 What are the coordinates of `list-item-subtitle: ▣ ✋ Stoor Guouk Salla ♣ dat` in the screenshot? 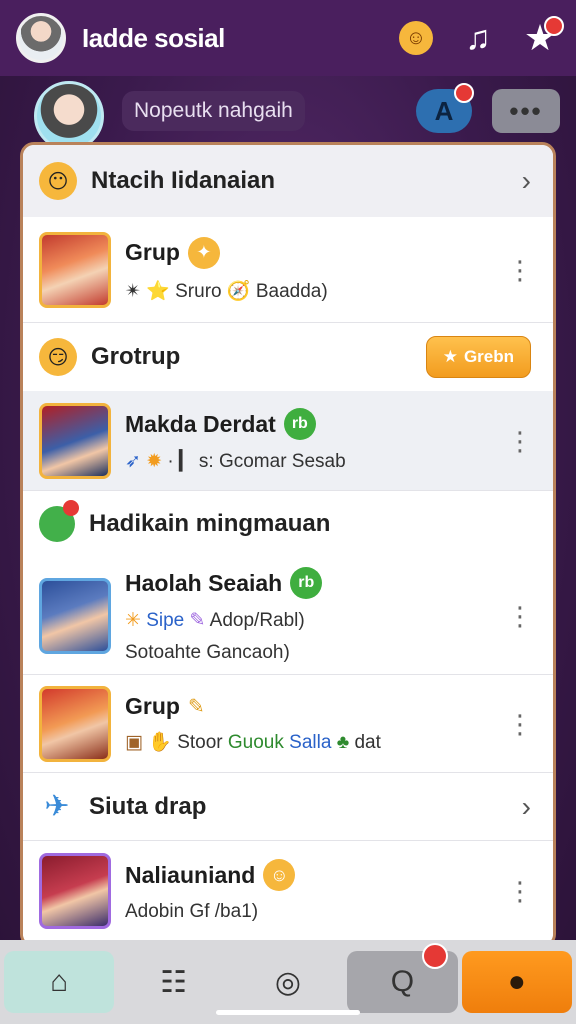 It's located at (311, 742).